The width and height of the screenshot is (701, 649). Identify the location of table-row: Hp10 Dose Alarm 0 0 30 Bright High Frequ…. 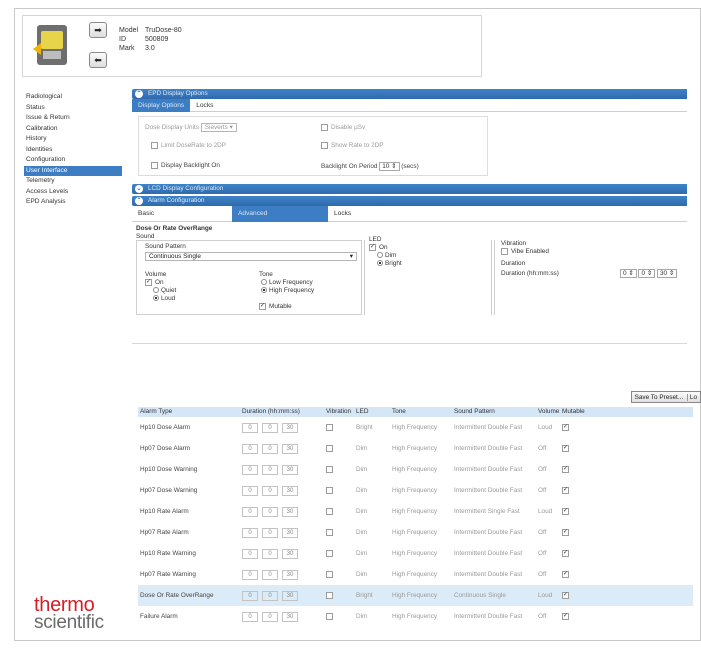
(415, 427).